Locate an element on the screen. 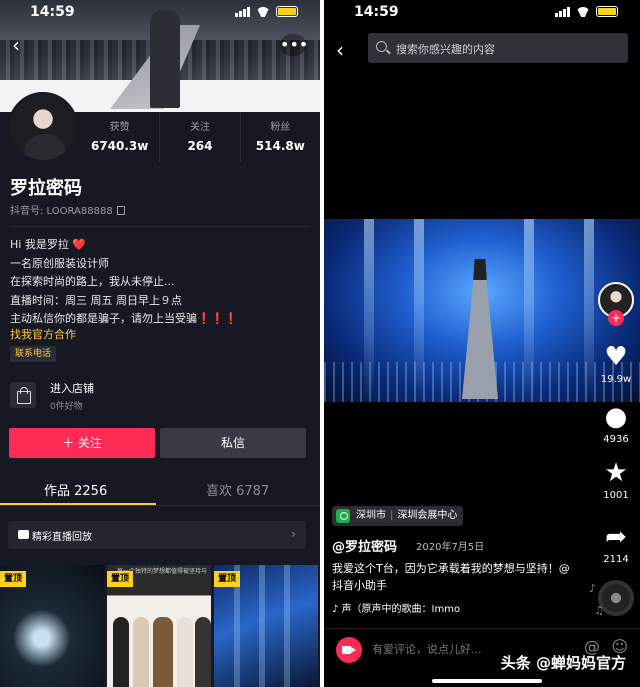  heart-emoji: ❤️ is located at coordinates (79, 244).